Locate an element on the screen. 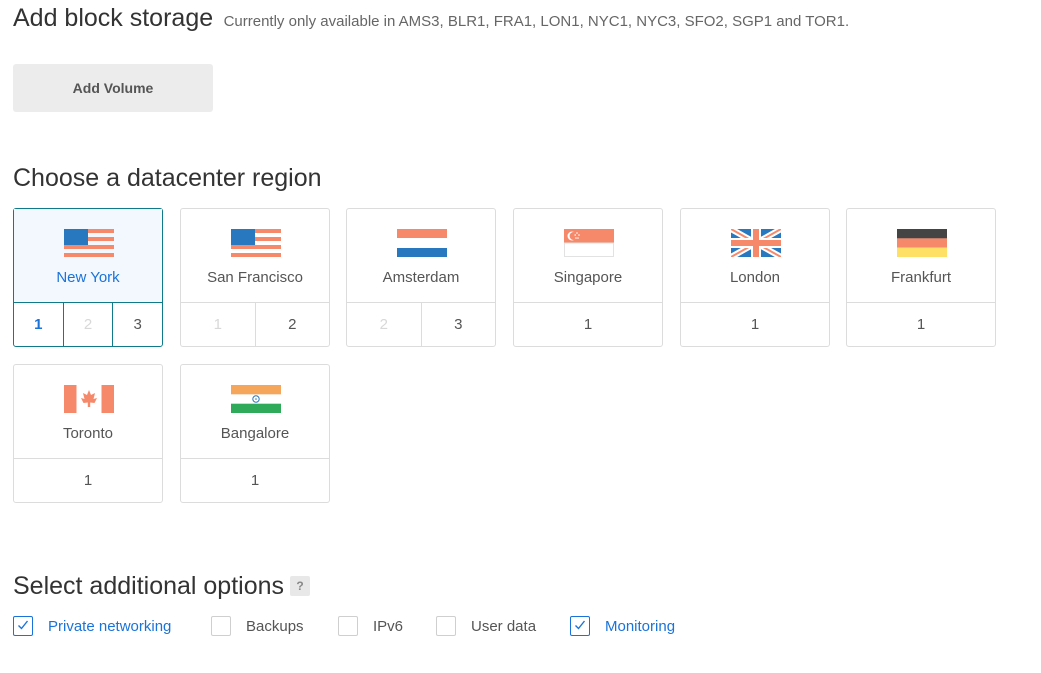 The image size is (1041, 673). options-section-title: Select additional options? is located at coordinates (162, 586).